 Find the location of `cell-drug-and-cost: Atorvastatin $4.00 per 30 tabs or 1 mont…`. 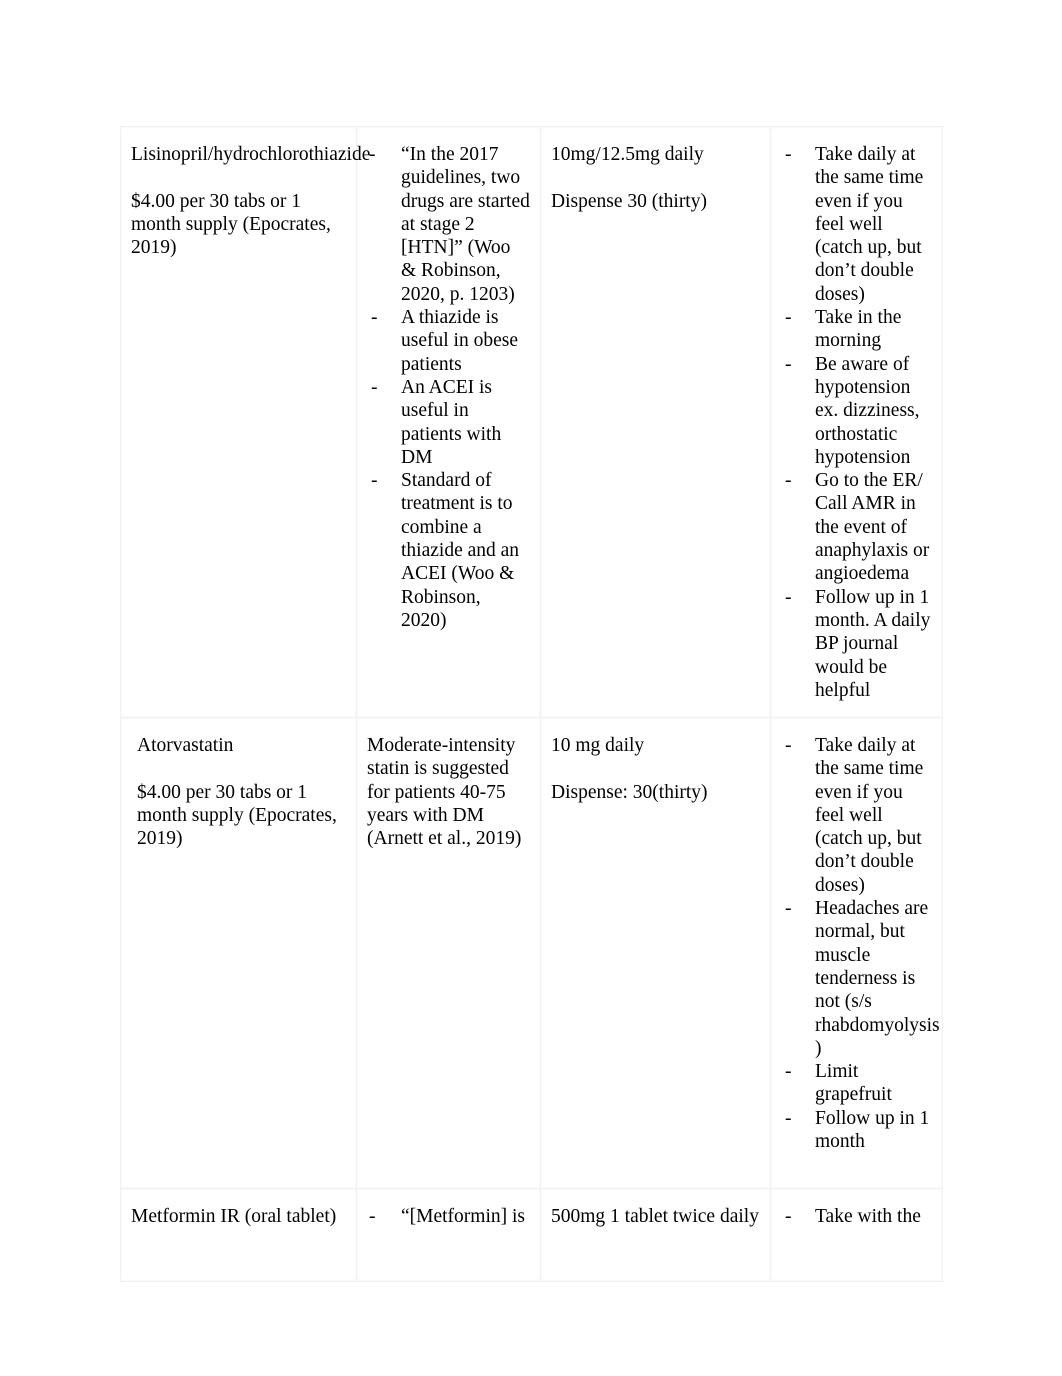

cell-drug-and-cost: Atorvastatin $4.00 per 30 tabs or 1 mont… is located at coordinates (238, 953).